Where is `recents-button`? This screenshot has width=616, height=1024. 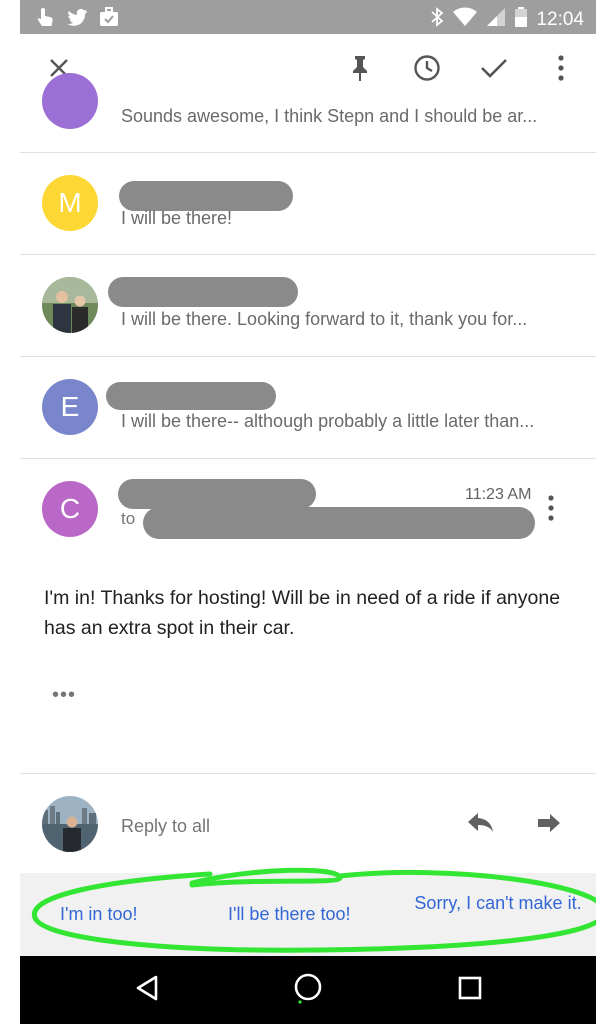
recents-button is located at coordinates (470, 990).